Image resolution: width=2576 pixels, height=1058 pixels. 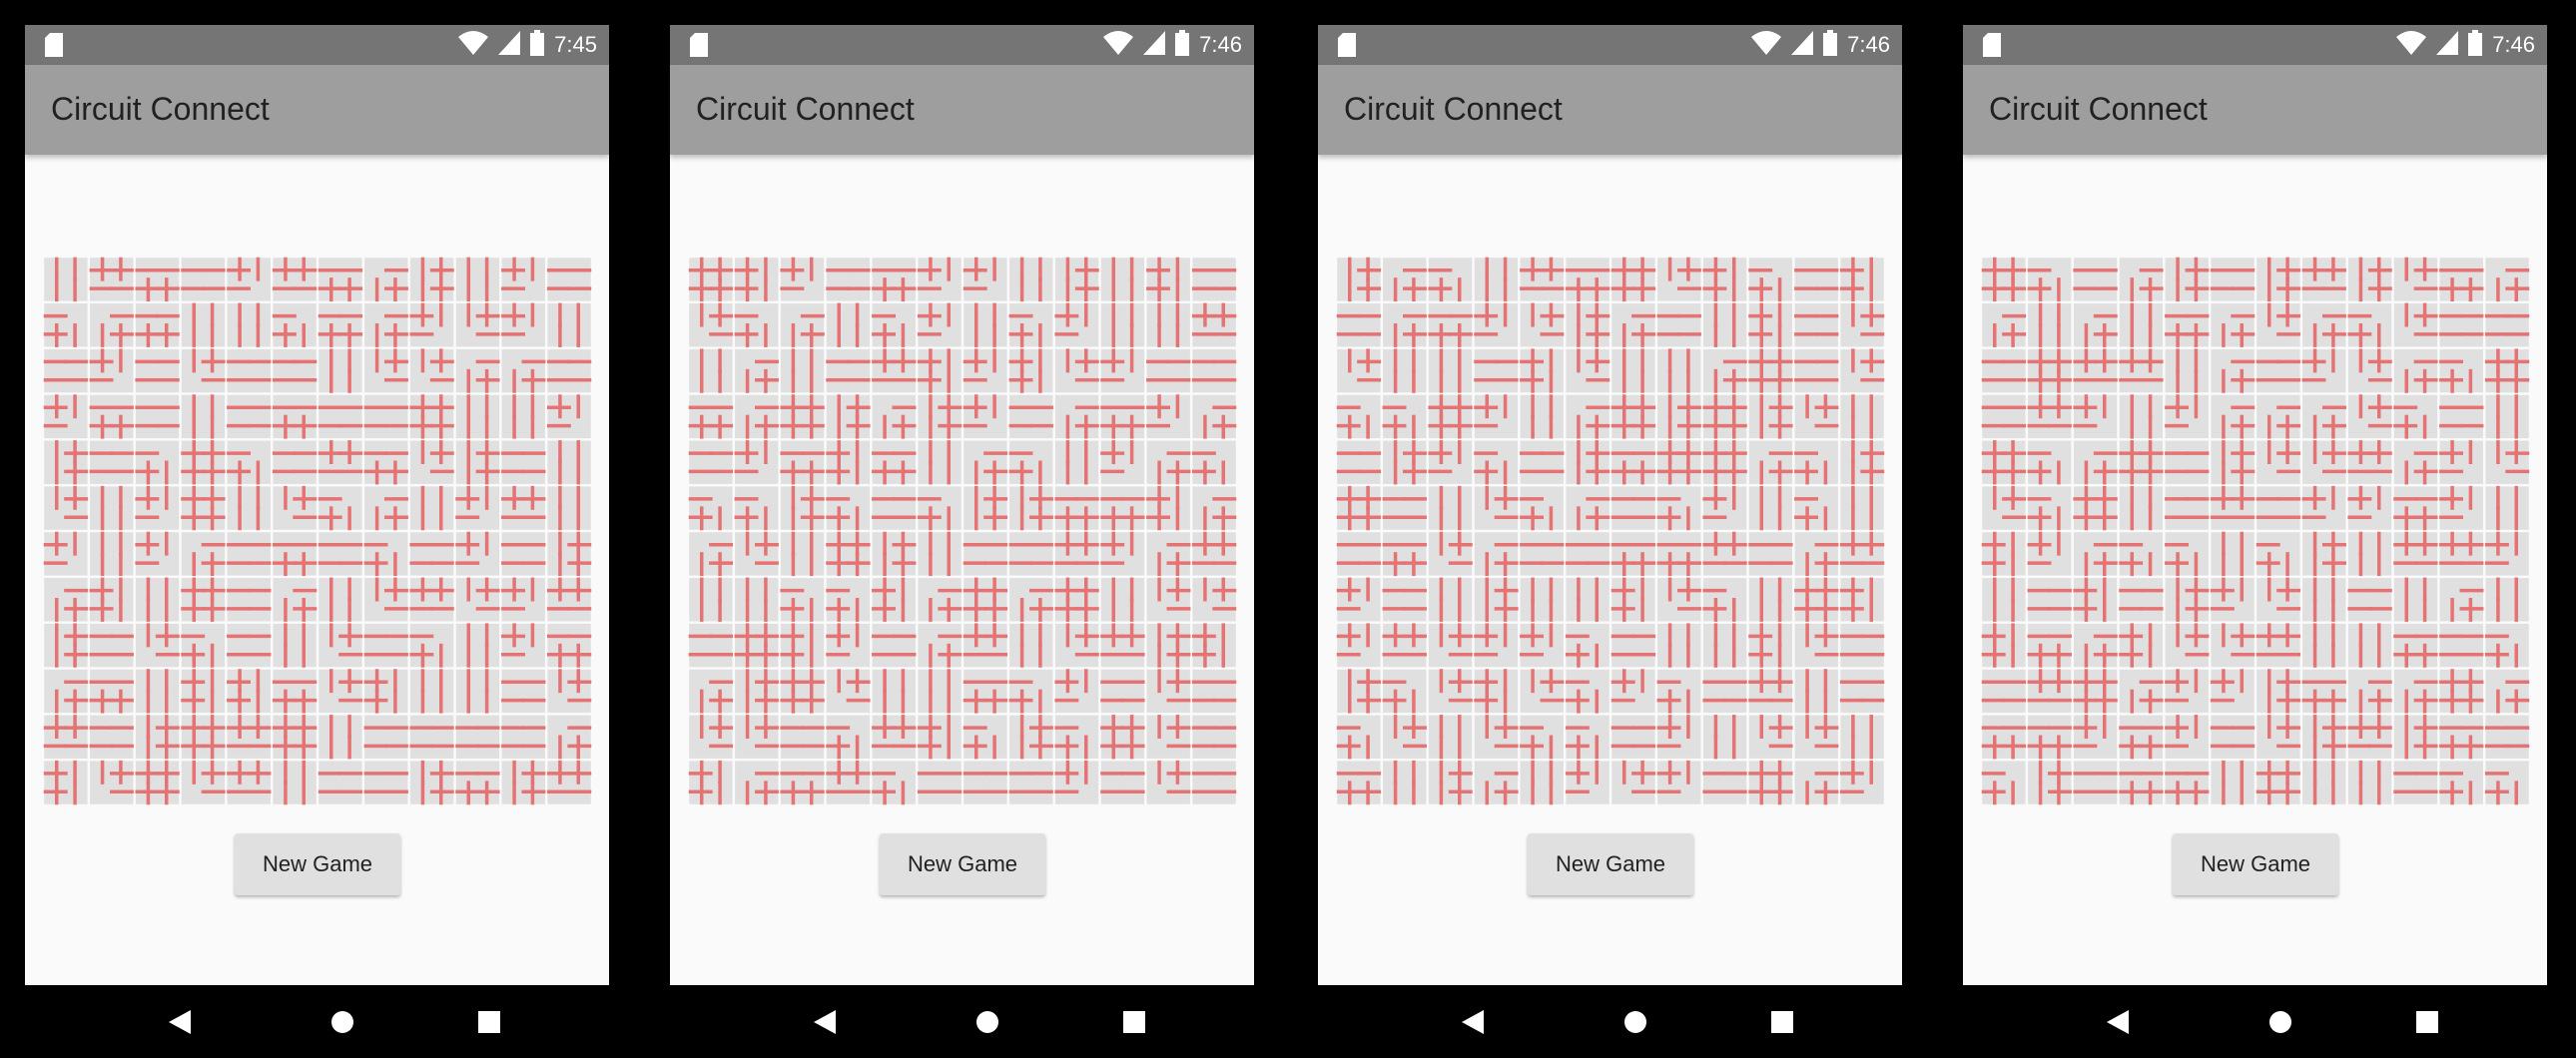 I want to click on new-game-button: New Game, so click(x=962, y=864).